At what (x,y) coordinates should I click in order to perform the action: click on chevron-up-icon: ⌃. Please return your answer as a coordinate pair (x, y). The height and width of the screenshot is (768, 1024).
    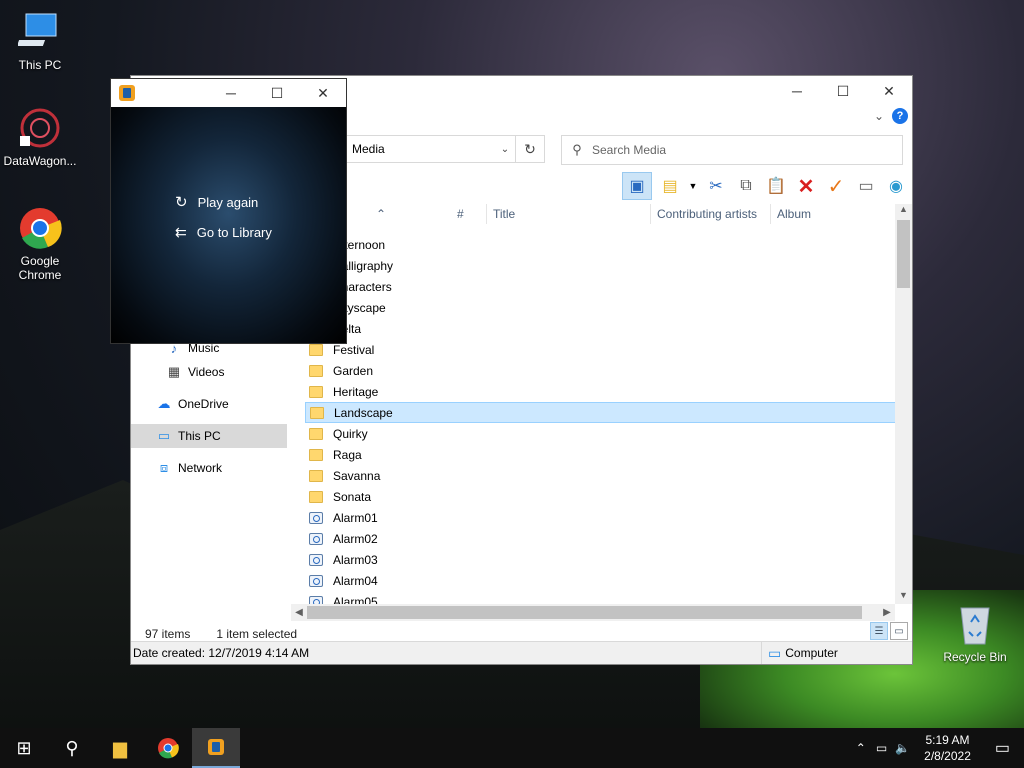
    Looking at the image, I should click on (861, 748).